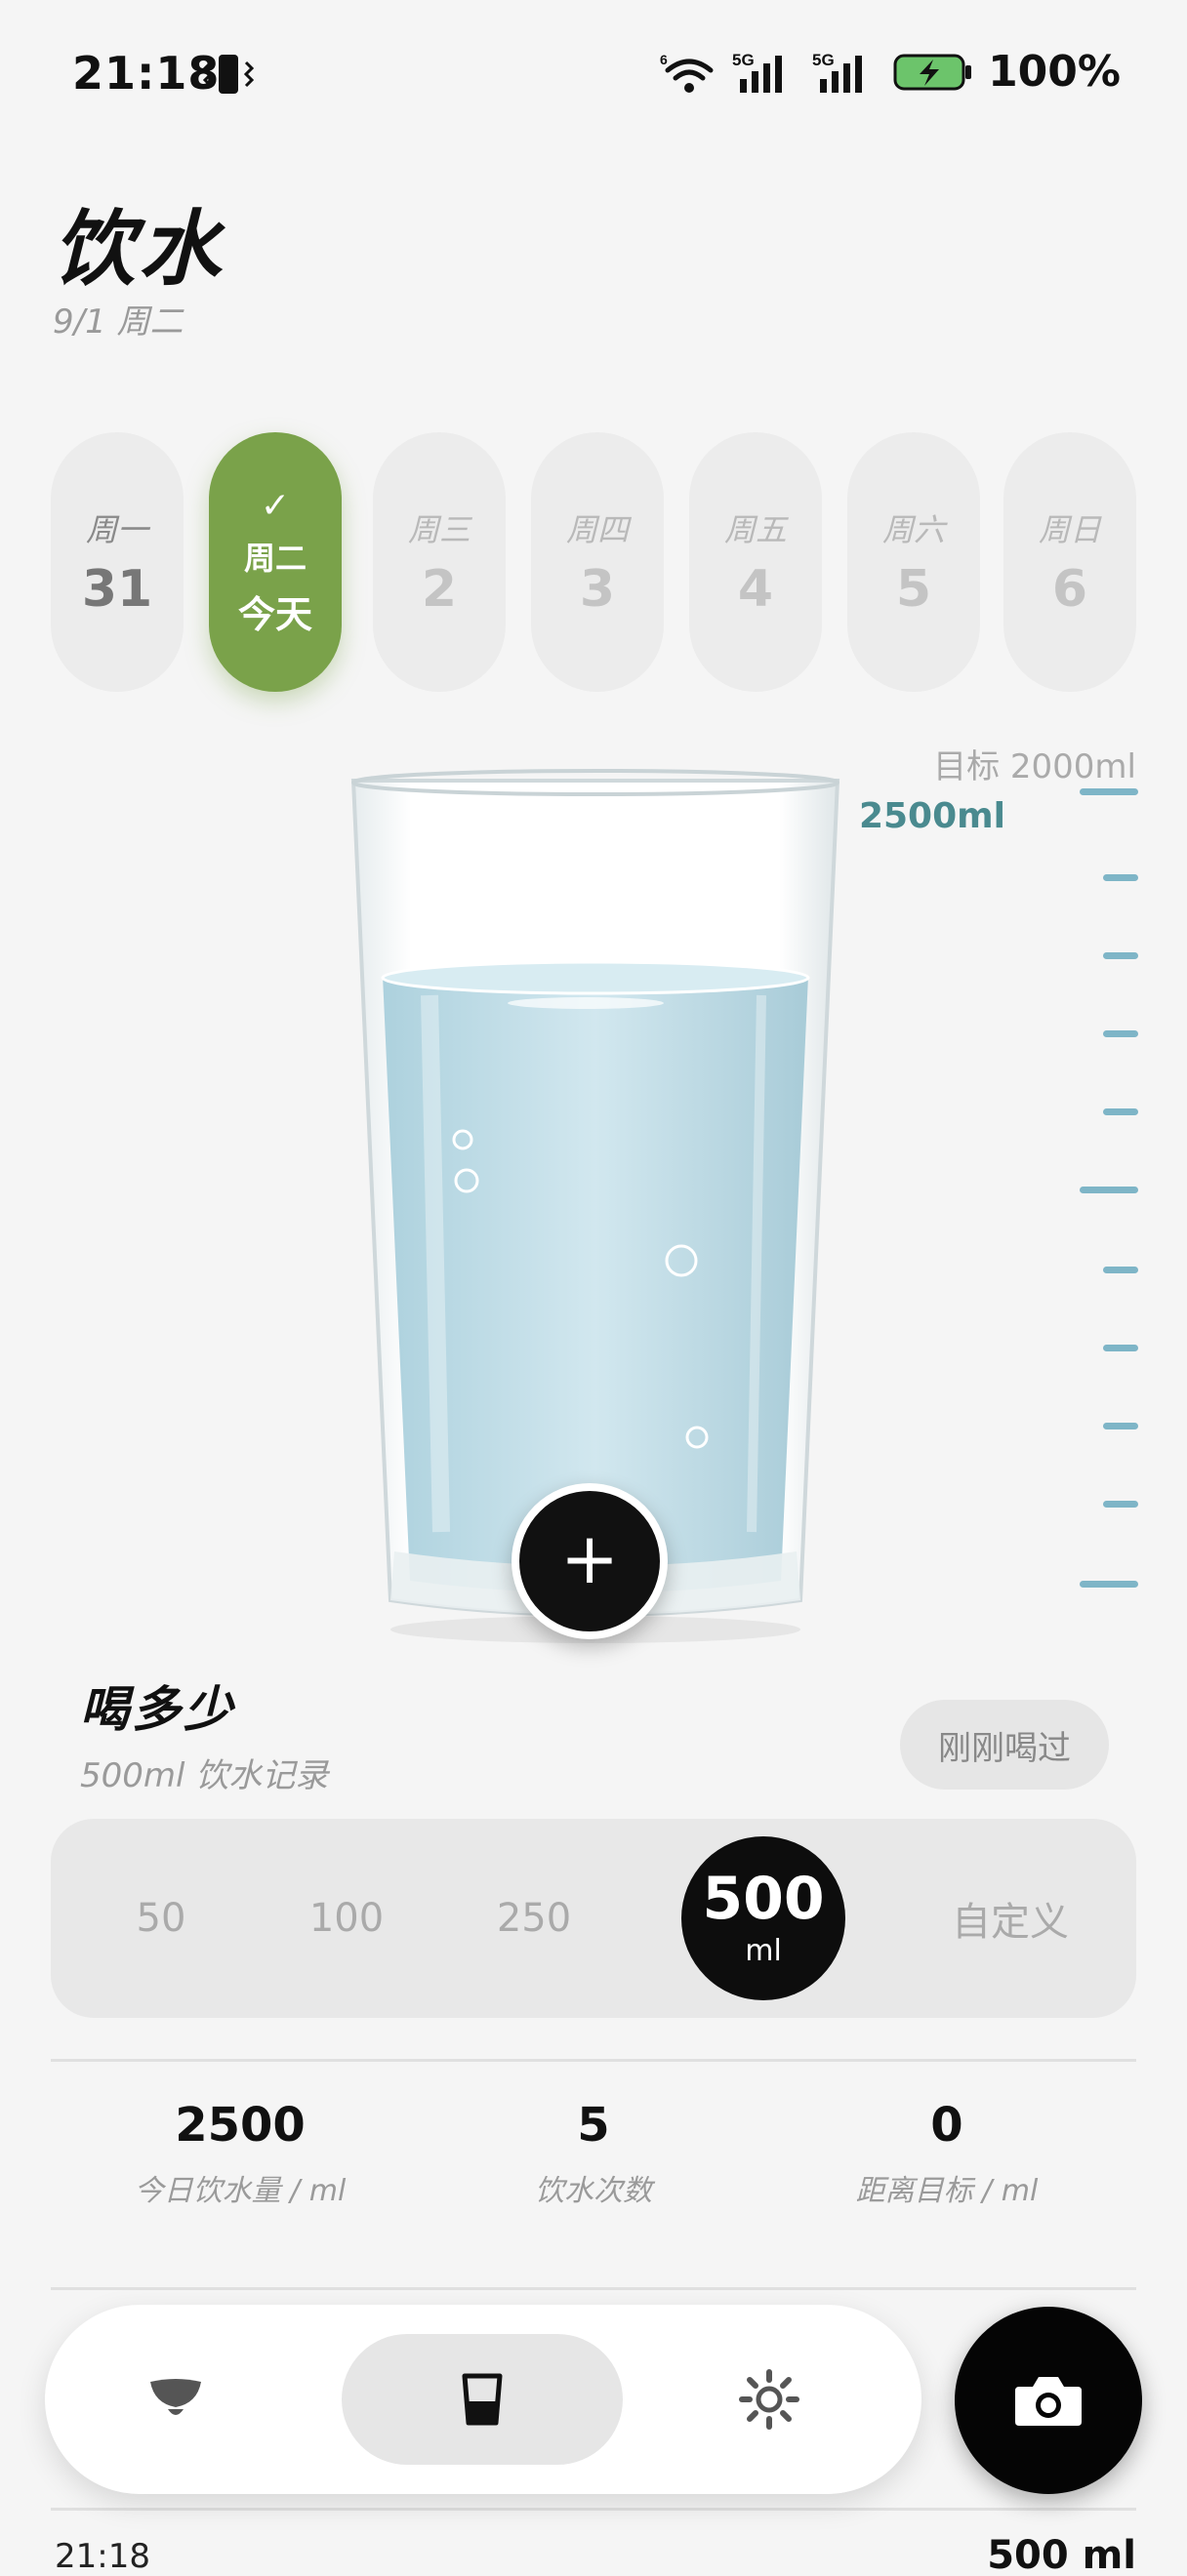  What do you see at coordinates (593, 2153) in the screenshot?
I see `stat-drink-count: 5 饮水次数` at bounding box center [593, 2153].